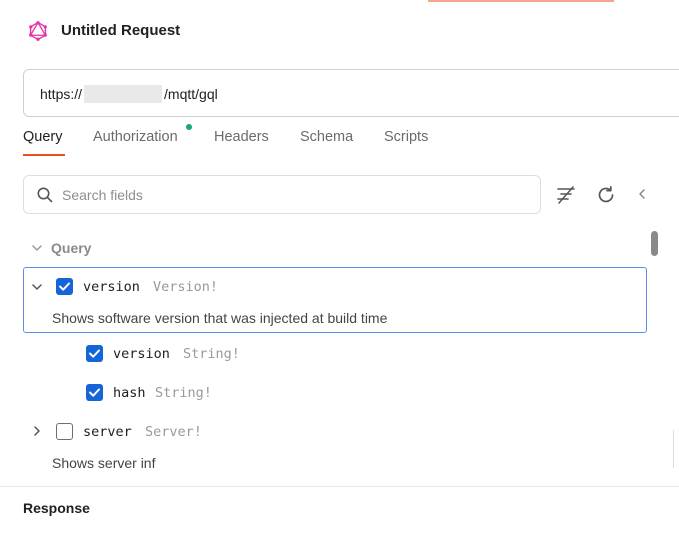 This screenshot has width=679, height=557. What do you see at coordinates (64, 431) in the screenshot?
I see `field-checkbox-server` at bounding box center [64, 431].